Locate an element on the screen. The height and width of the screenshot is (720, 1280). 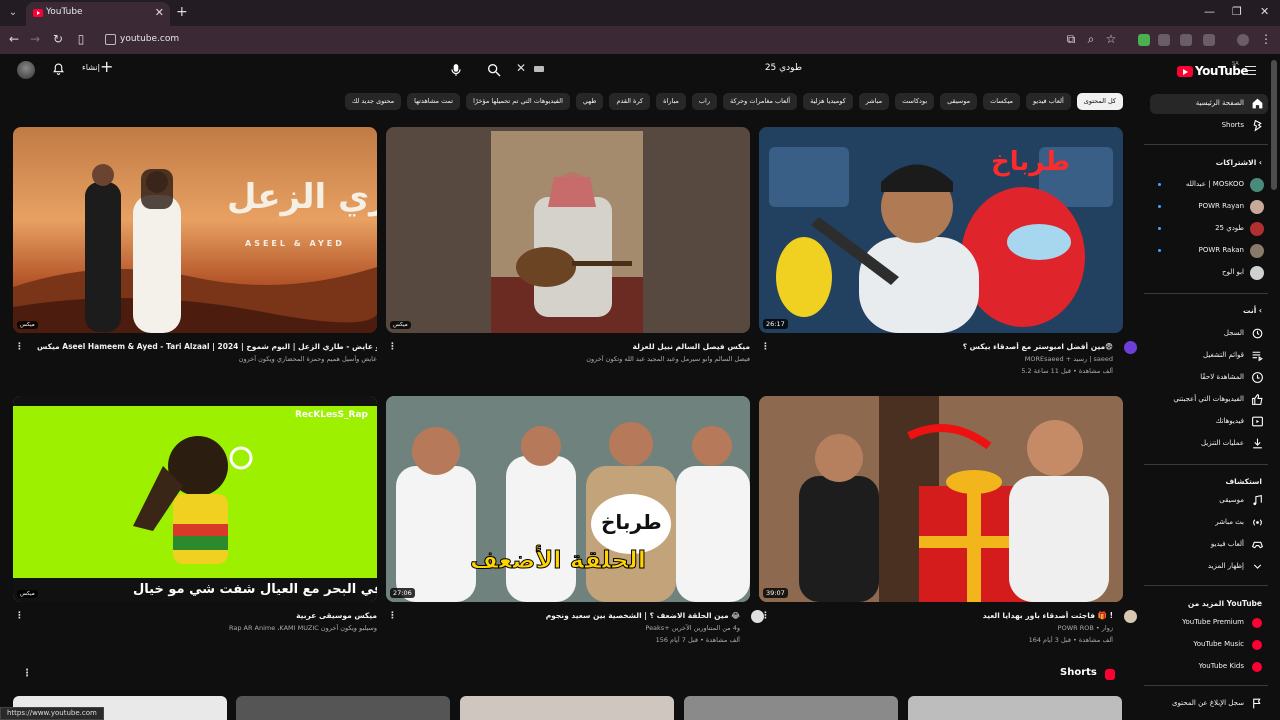
sidebar-item-subscription: عبدالله | MOSKOO is located at coordinates (1209, 185).